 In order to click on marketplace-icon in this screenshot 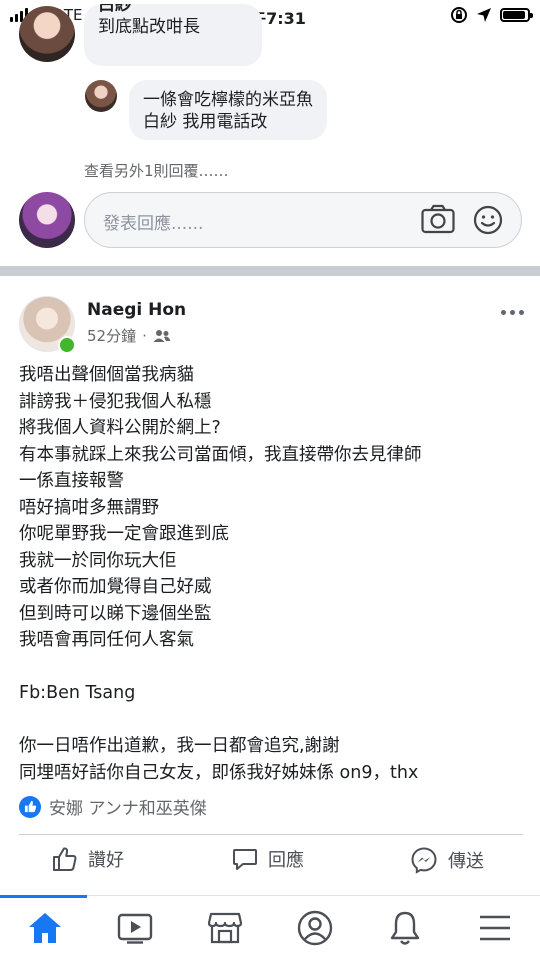, I will do `click(225, 928)`.